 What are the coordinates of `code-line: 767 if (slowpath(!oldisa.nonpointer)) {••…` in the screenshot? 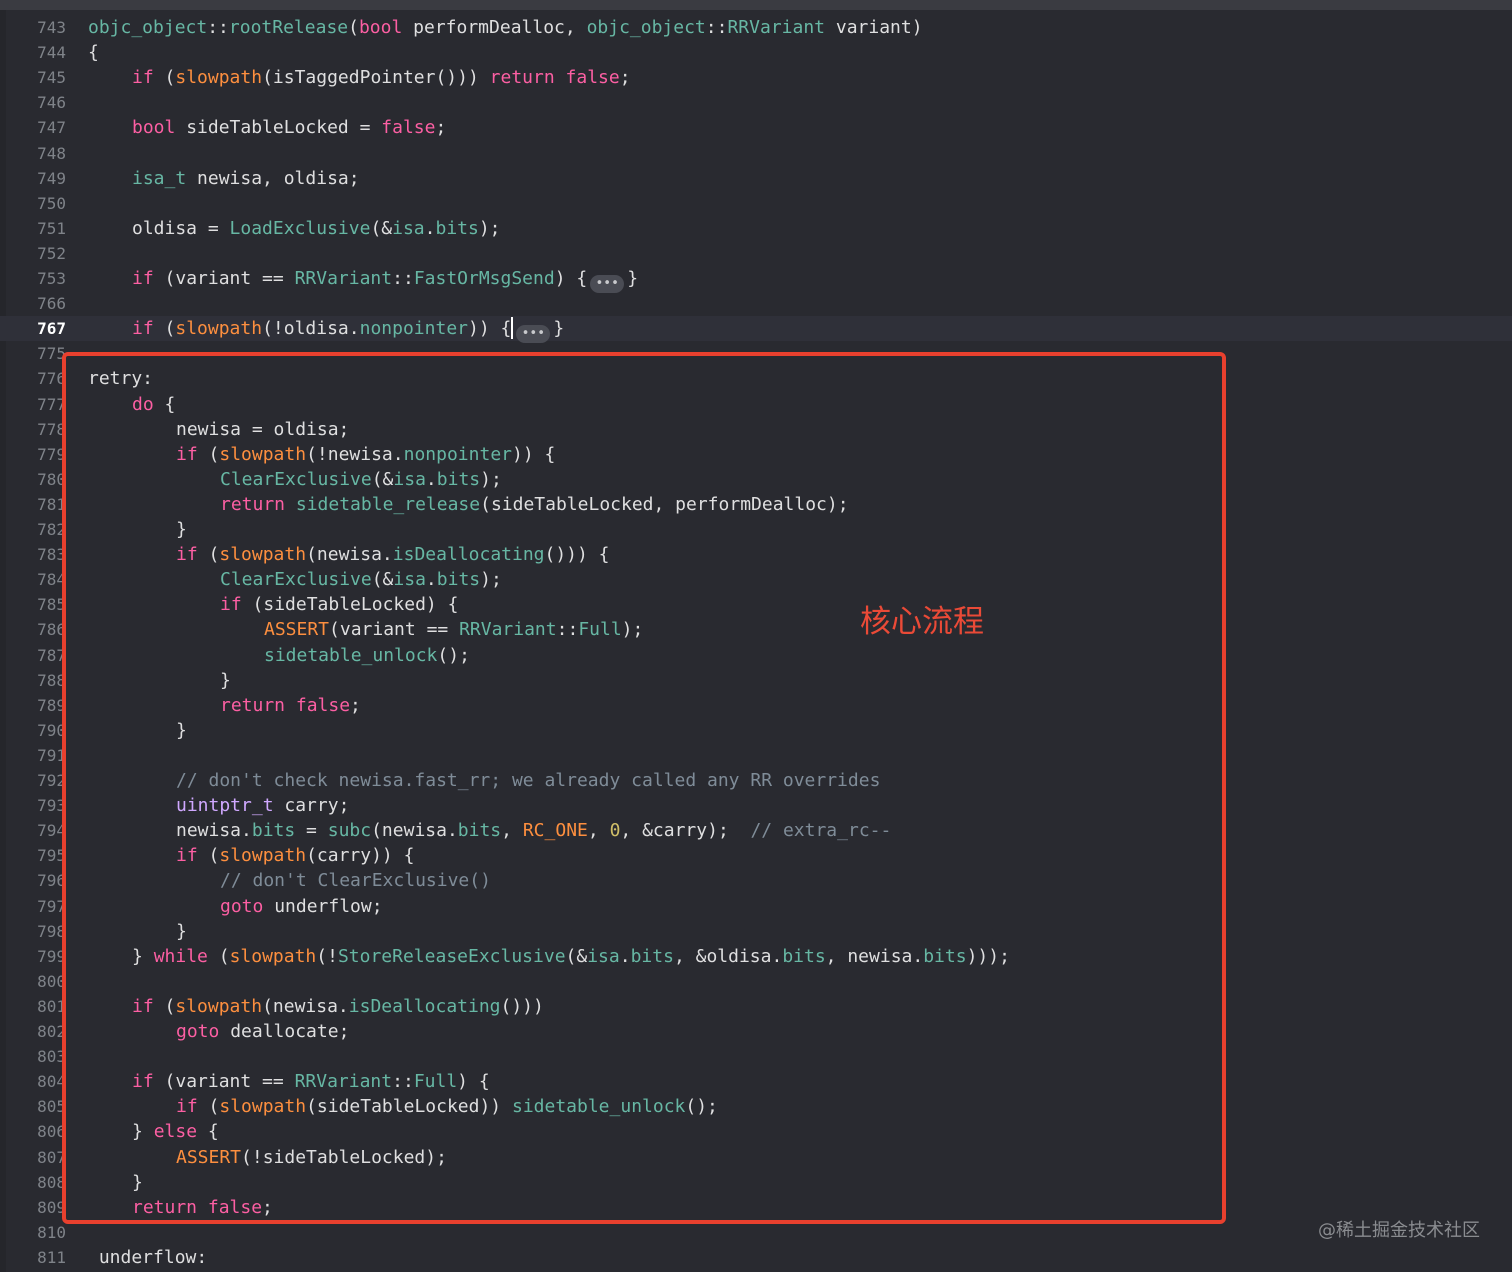 It's located at (756, 330).